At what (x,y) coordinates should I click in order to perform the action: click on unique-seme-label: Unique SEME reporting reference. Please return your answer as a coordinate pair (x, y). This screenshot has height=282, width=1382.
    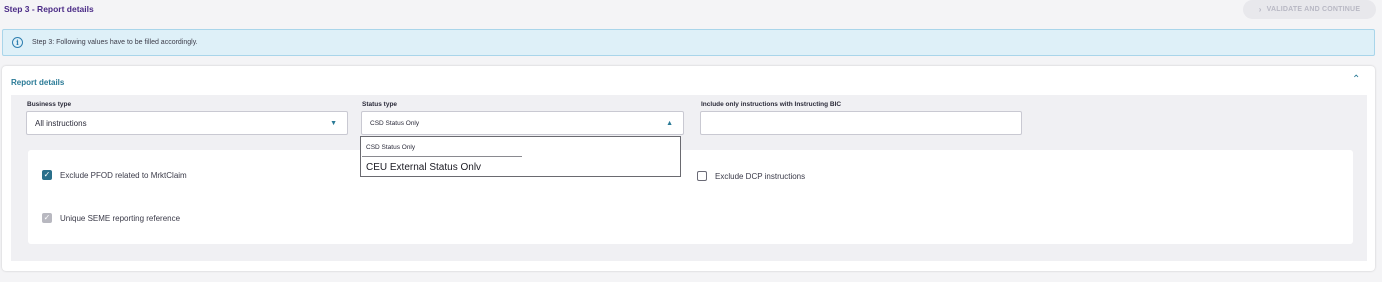
    Looking at the image, I should click on (120, 218).